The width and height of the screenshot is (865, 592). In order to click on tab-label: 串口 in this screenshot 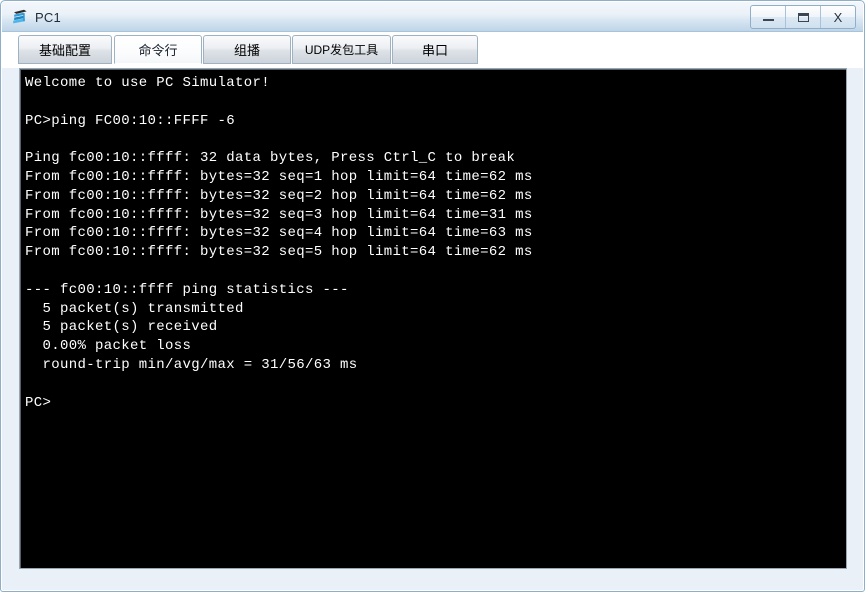, I will do `click(434, 50)`.